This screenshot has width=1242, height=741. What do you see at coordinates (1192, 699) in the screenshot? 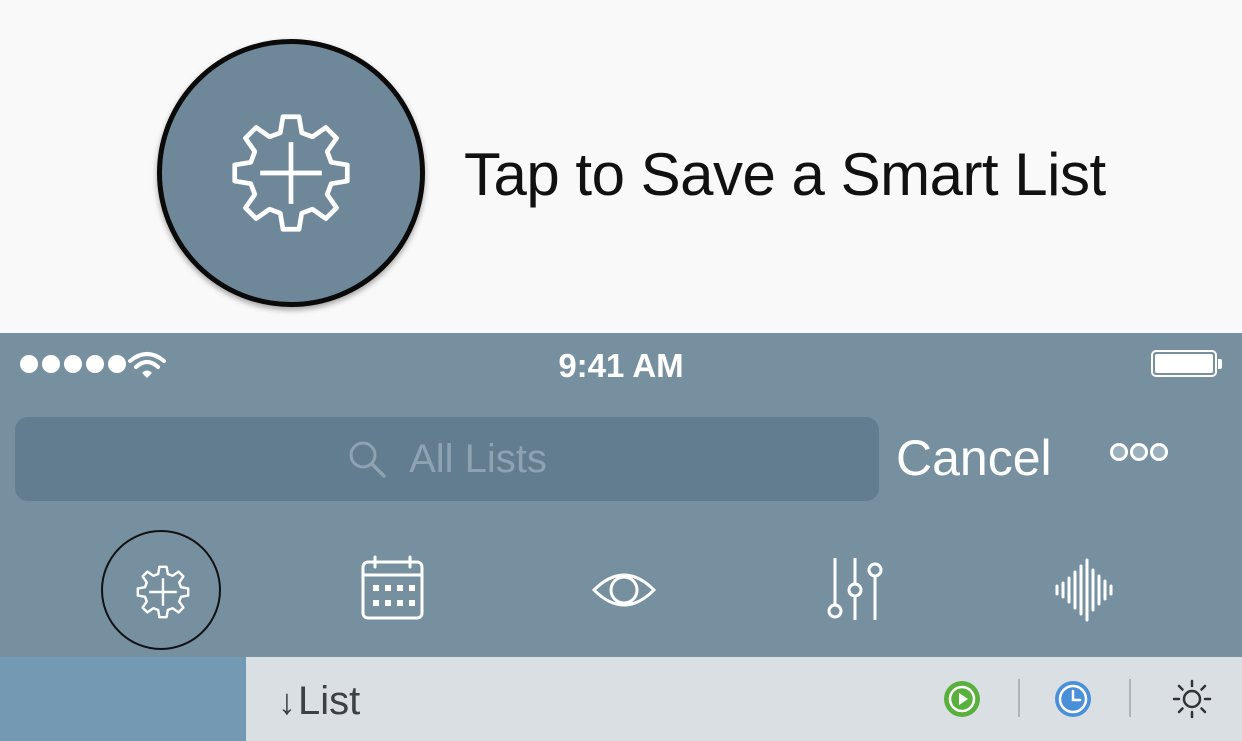
I see `brightness-icon` at bounding box center [1192, 699].